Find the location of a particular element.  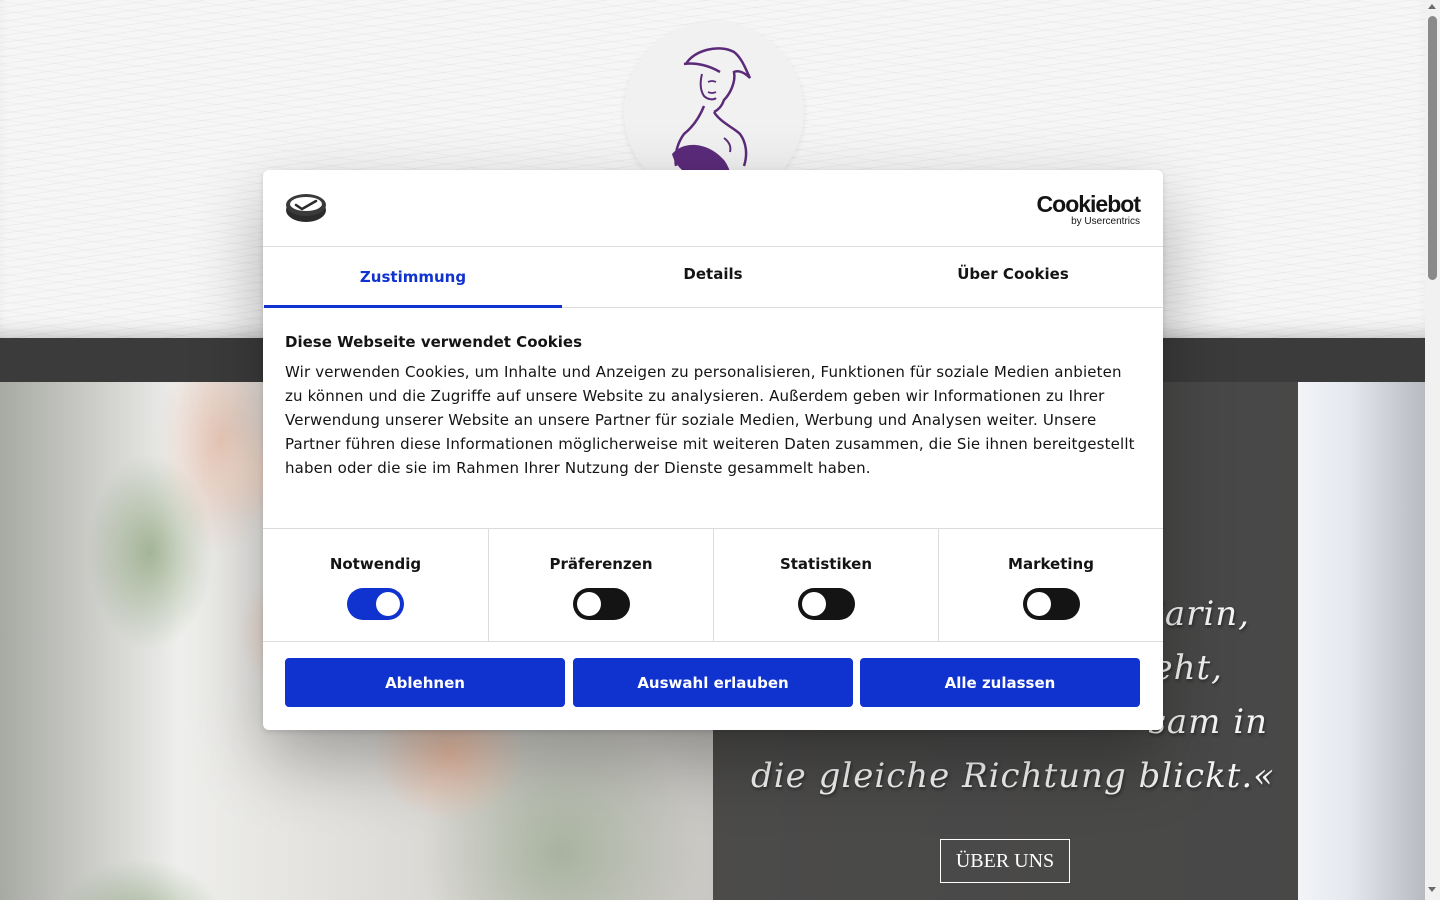

consent-title: Diese Webseite verwendet Cookies is located at coordinates (434, 342).